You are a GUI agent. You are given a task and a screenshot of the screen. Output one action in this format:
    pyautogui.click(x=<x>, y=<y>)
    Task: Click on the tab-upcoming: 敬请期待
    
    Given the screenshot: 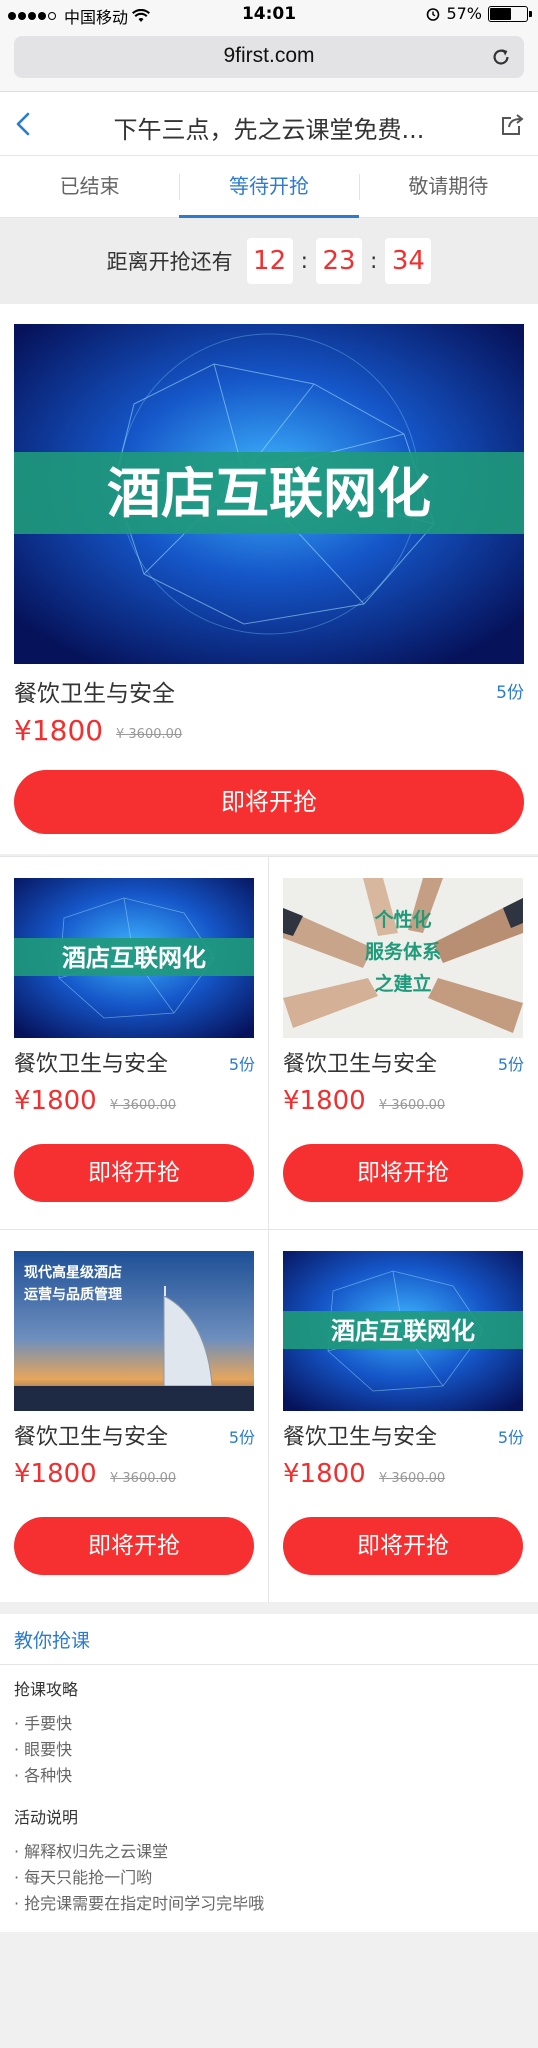 What is the action you would take?
    pyautogui.click(x=448, y=186)
    